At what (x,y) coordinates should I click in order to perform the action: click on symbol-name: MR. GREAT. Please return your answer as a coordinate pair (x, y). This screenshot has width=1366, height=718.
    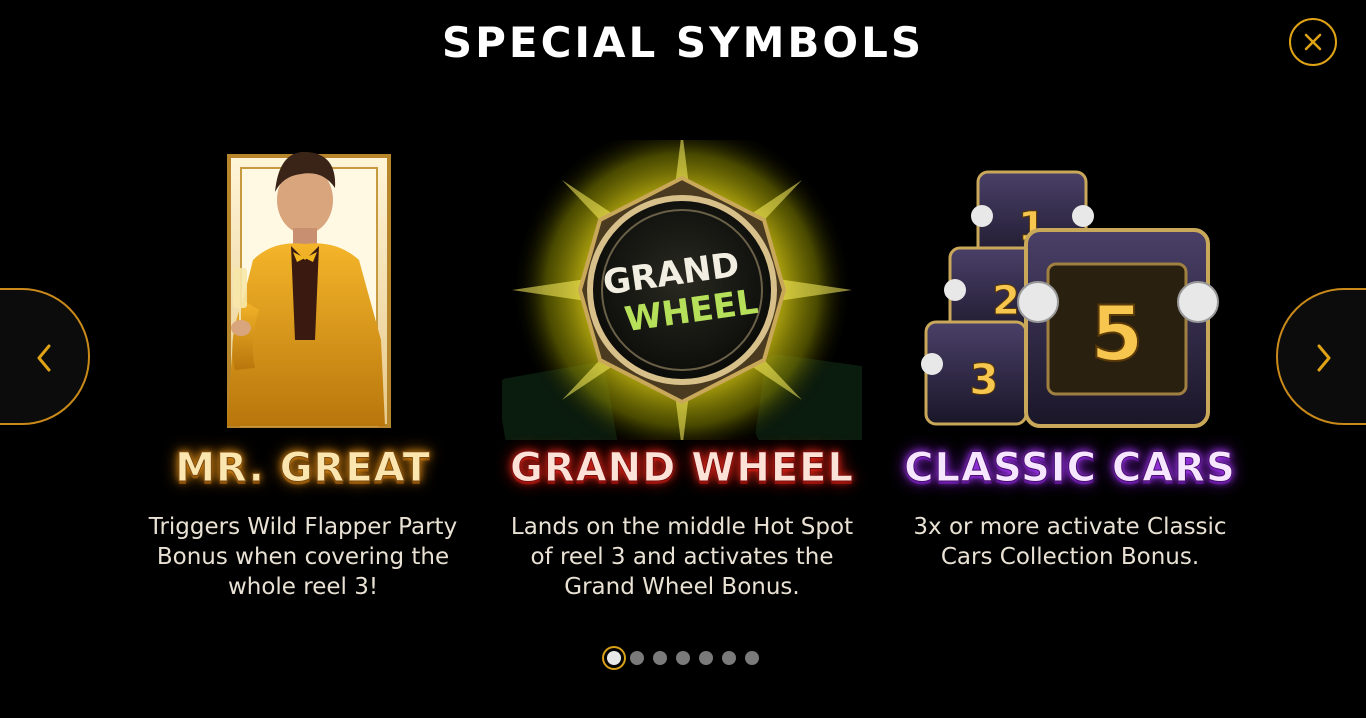
    Looking at the image, I should click on (303, 468).